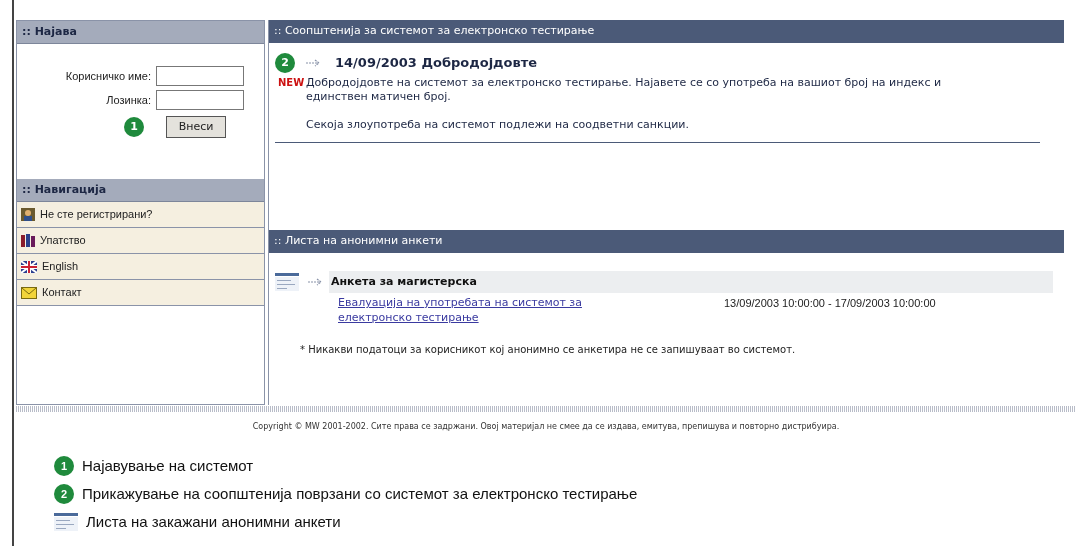 The height and width of the screenshot is (546, 1077). I want to click on person-icon, so click(28, 214).